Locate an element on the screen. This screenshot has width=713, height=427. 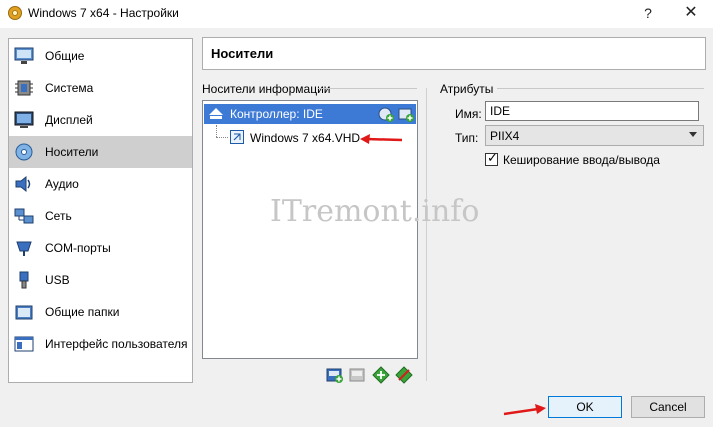
name-input is located at coordinates (592, 111).